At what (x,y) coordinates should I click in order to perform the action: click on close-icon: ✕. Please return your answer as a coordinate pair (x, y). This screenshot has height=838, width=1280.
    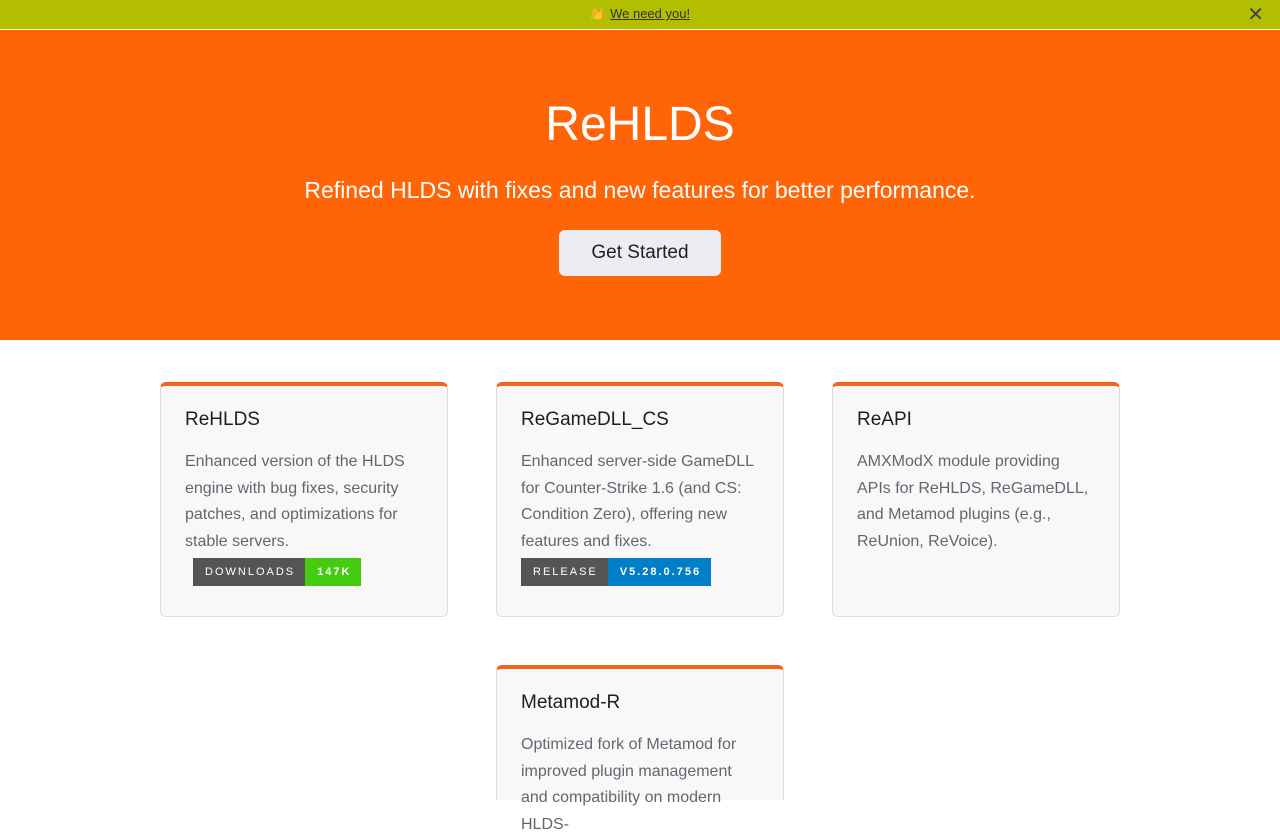
    Looking at the image, I should click on (1255, 15).